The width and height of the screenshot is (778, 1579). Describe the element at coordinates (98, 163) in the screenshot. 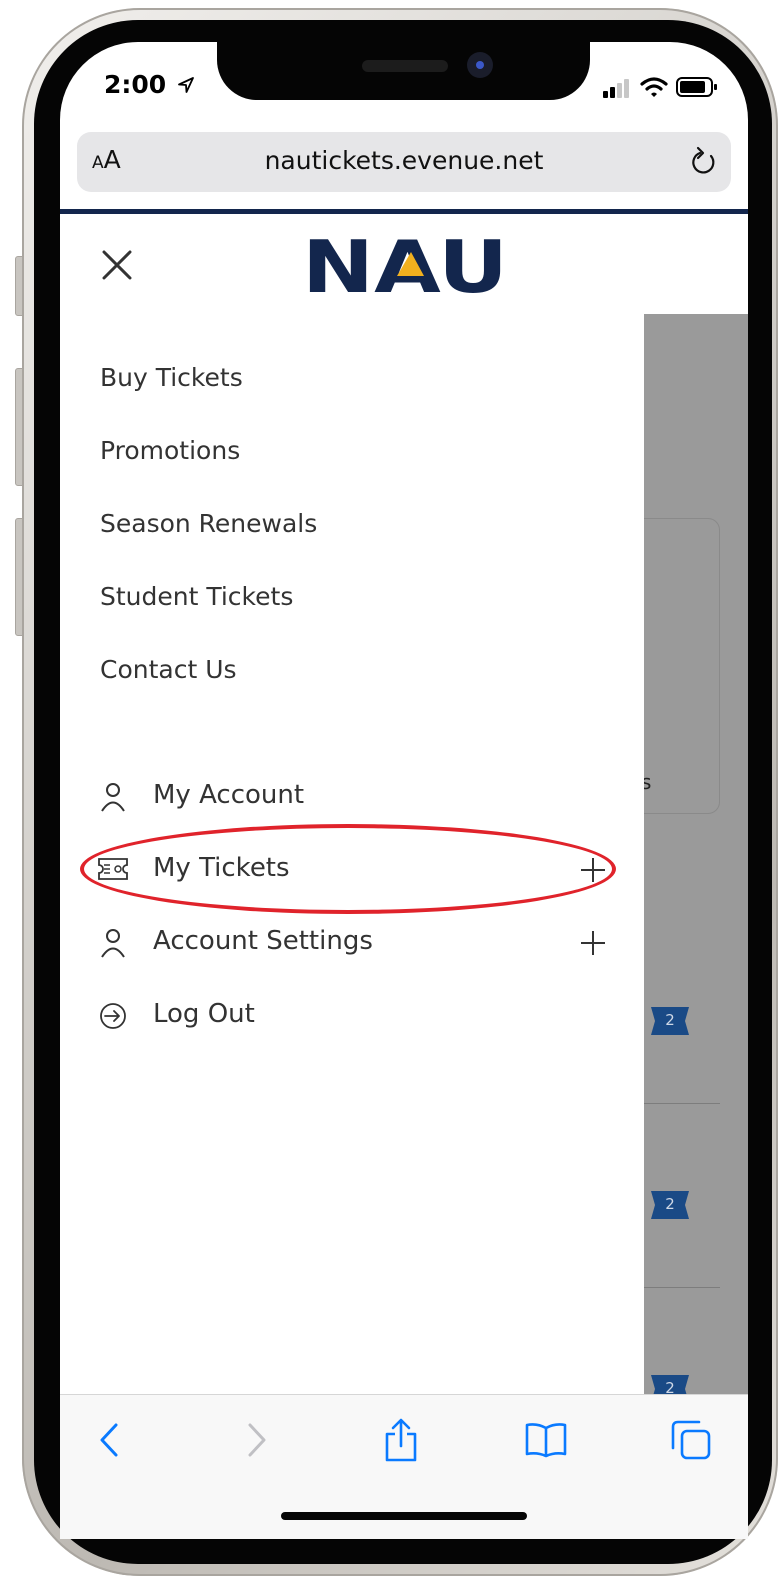

I see `text-size-small-a: A` at that location.